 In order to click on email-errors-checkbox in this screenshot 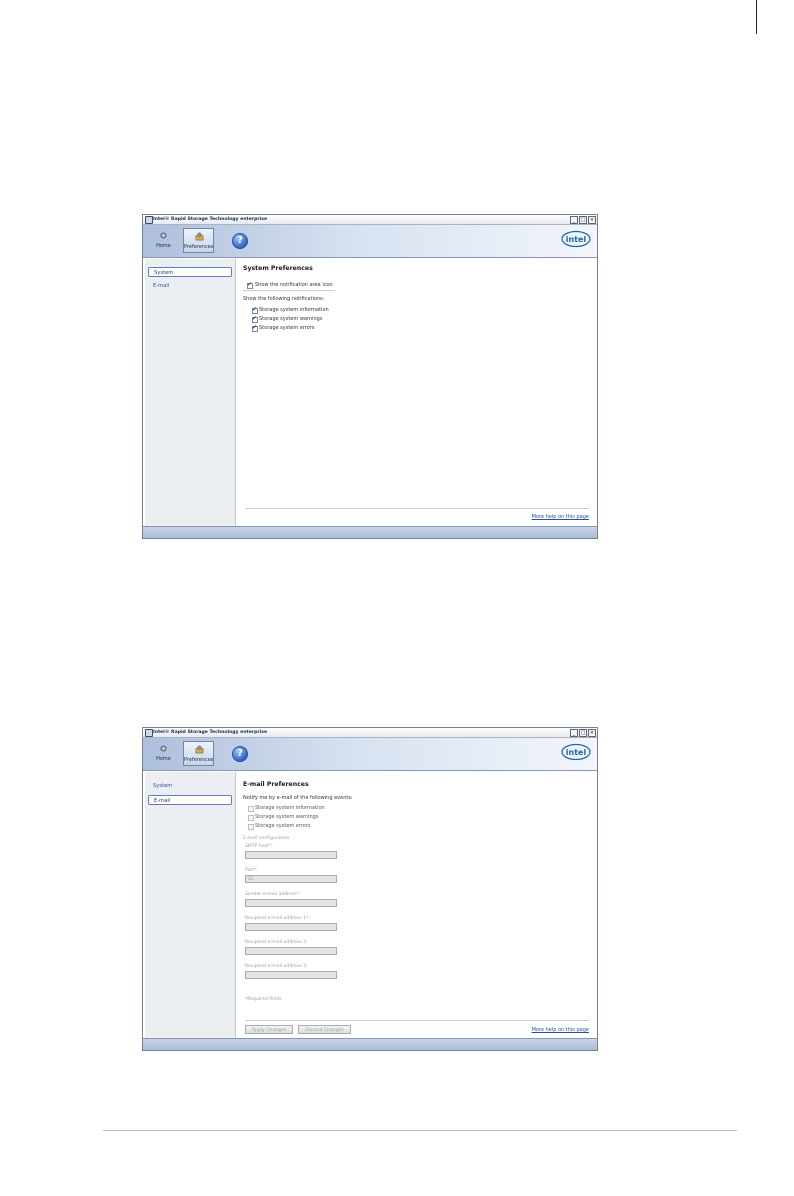, I will do `click(251, 827)`.